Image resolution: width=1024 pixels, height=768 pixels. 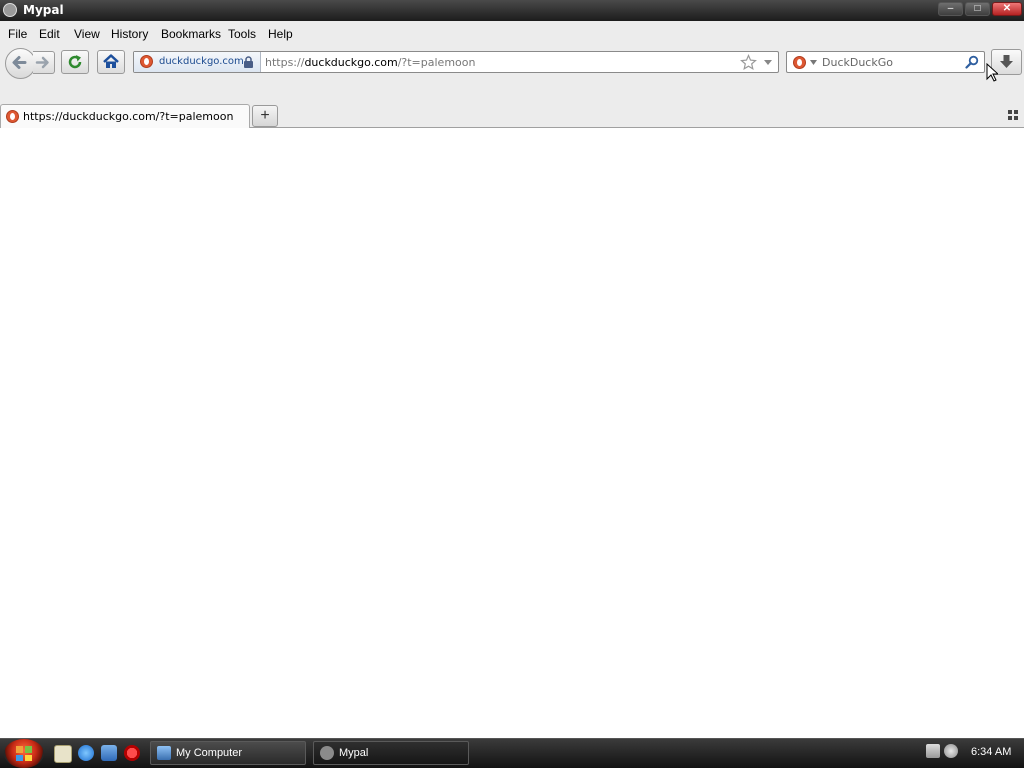 What do you see at coordinates (146, 61) in the screenshot?
I see `duckduckgo-favicon-icon` at bounding box center [146, 61].